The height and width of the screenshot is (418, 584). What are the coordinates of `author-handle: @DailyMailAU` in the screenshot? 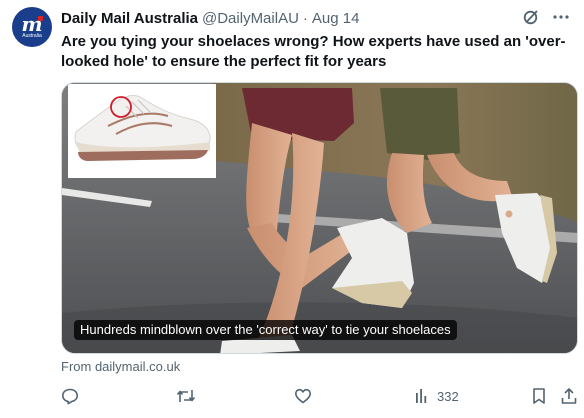 It's located at (250, 18).